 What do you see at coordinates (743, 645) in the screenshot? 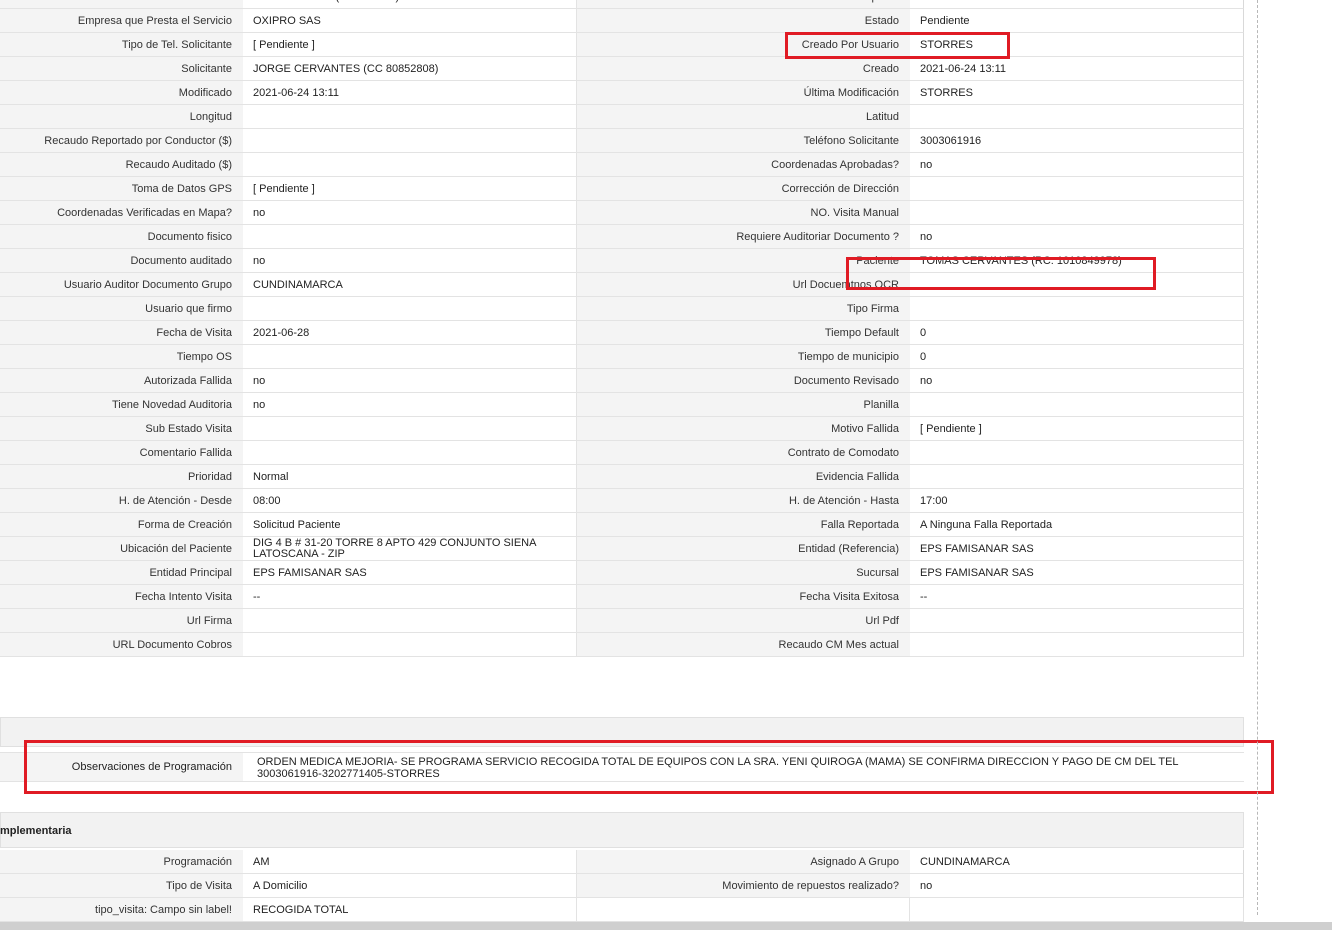
I see `field-label: Recaudo CM Mes actual` at bounding box center [743, 645].